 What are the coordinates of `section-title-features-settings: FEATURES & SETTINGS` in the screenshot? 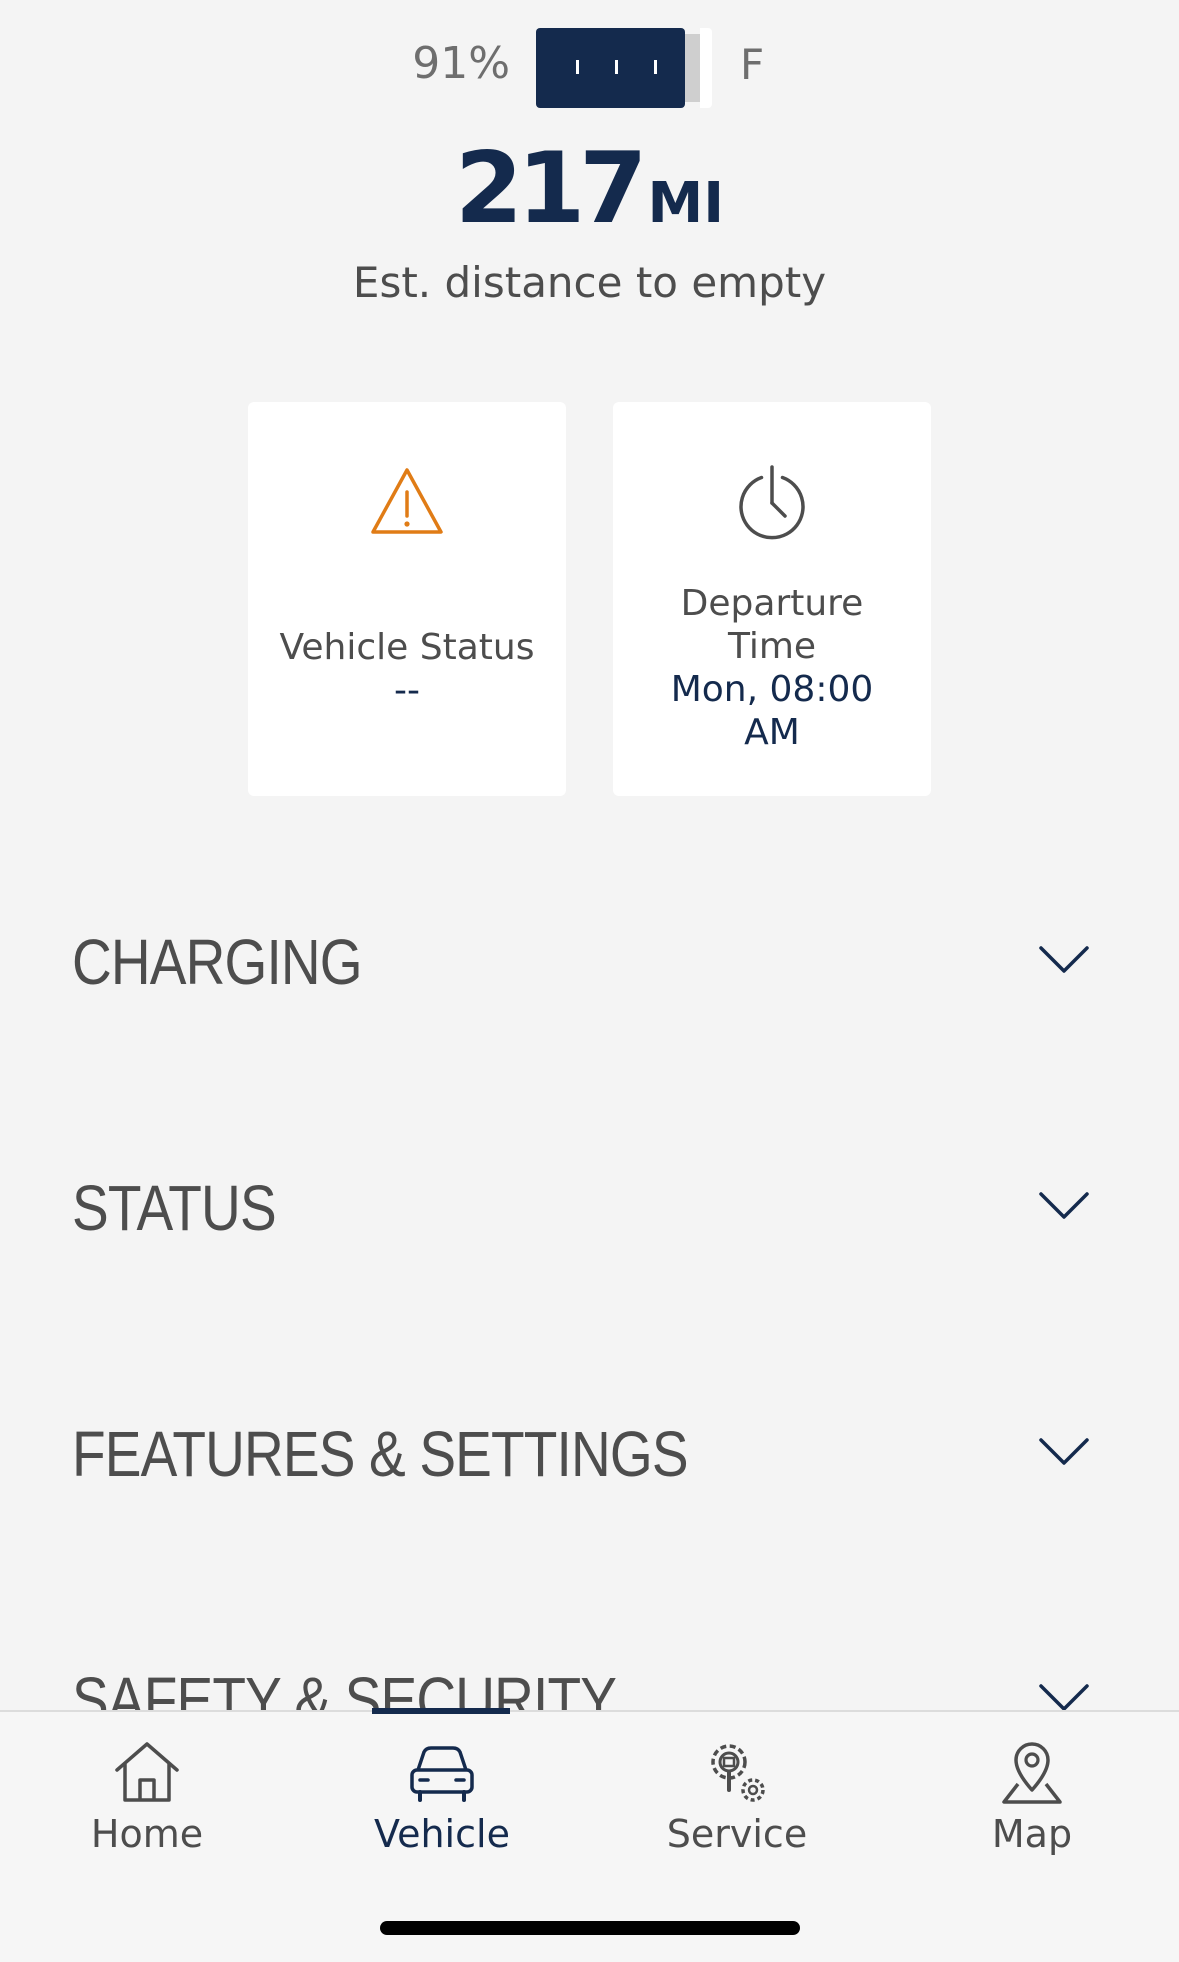 It's located at (380, 1454).